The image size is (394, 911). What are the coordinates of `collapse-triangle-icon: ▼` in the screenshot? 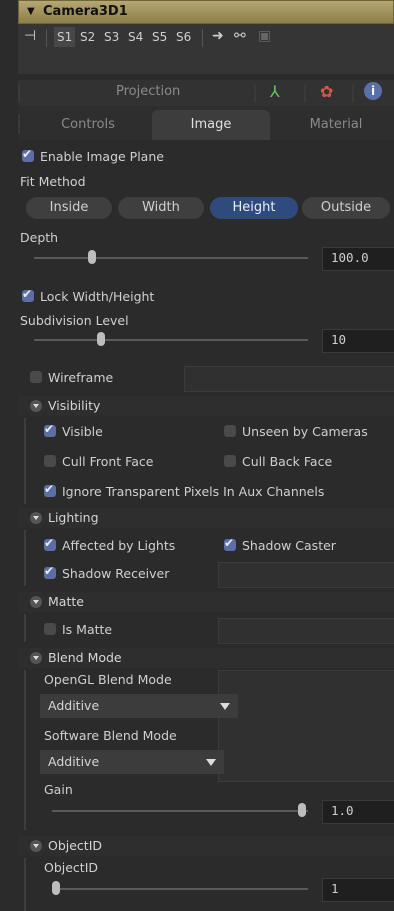 It's located at (31, 11).